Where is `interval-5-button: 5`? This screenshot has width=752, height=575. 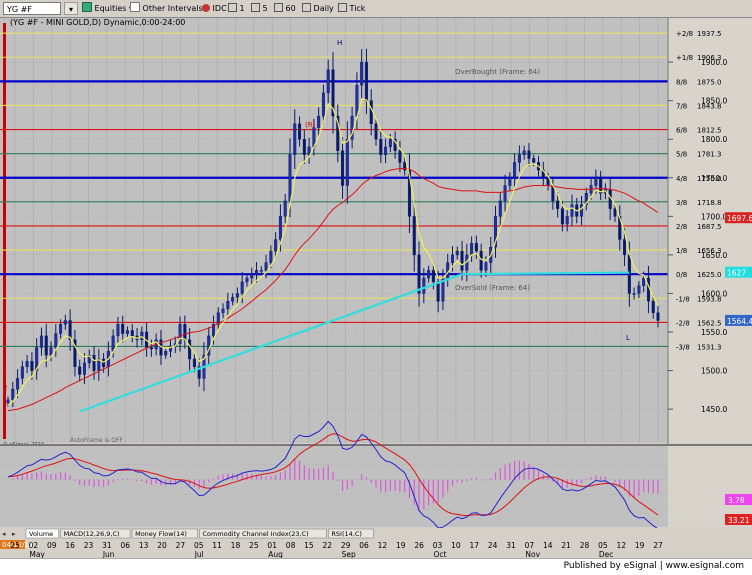 interval-5-button: 5 is located at coordinates (259, 8).